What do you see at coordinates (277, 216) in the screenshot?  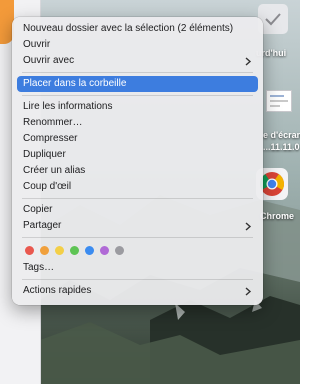 I see `desktop-item-label: Chrome` at bounding box center [277, 216].